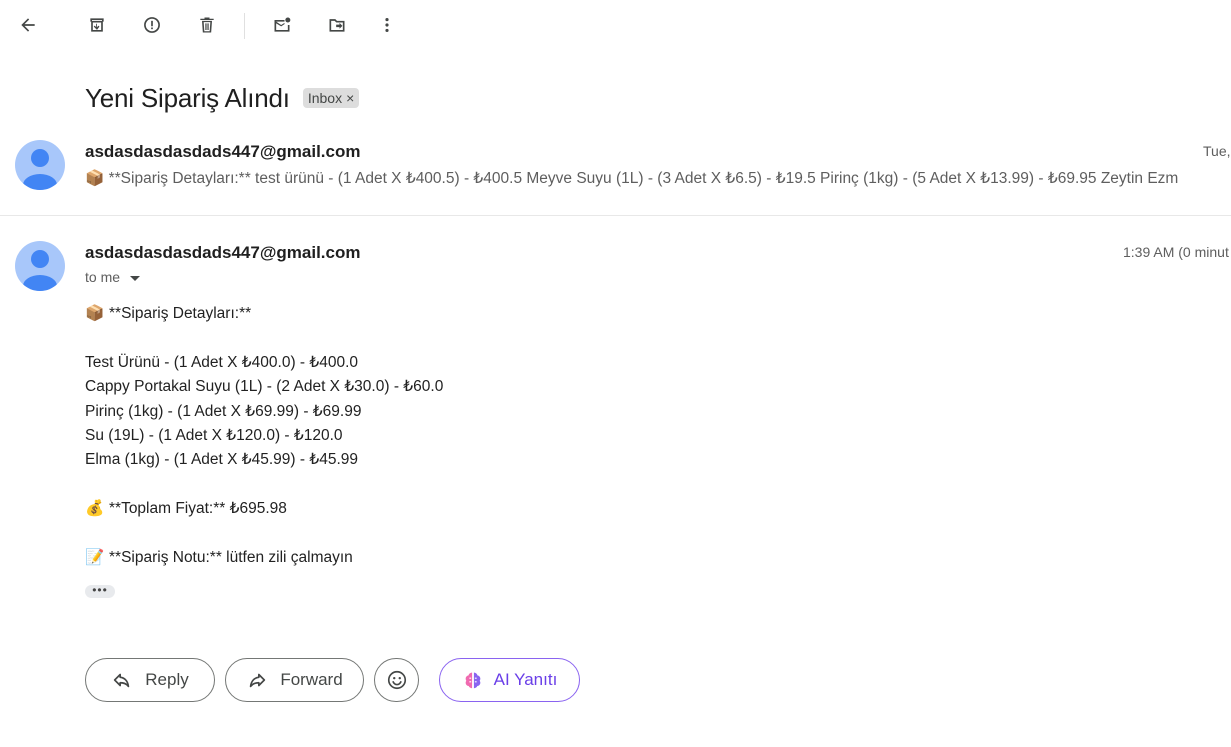 This screenshot has width=1231, height=747. What do you see at coordinates (95, 508) in the screenshot?
I see `money-bag-emoji-icon: 💰` at bounding box center [95, 508].